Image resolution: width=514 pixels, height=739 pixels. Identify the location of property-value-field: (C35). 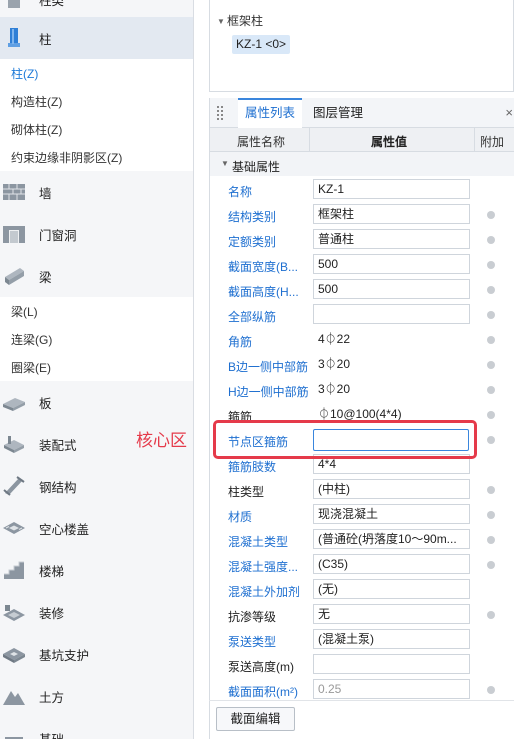
(391, 564).